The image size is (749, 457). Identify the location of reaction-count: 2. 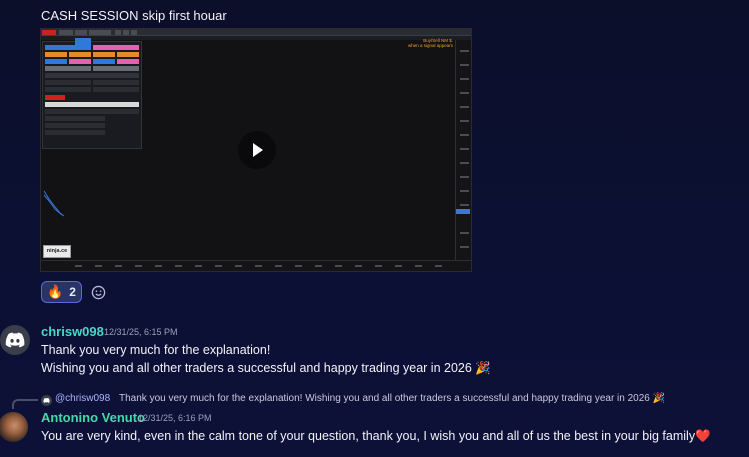
(72, 292).